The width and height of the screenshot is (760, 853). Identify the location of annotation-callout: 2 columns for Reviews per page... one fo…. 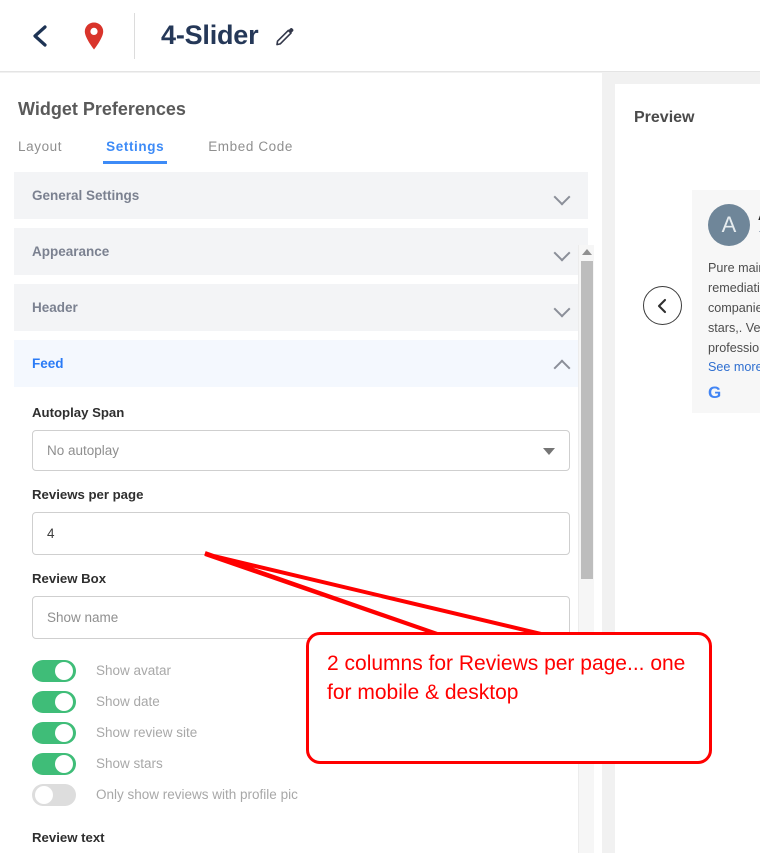
(509, 698).